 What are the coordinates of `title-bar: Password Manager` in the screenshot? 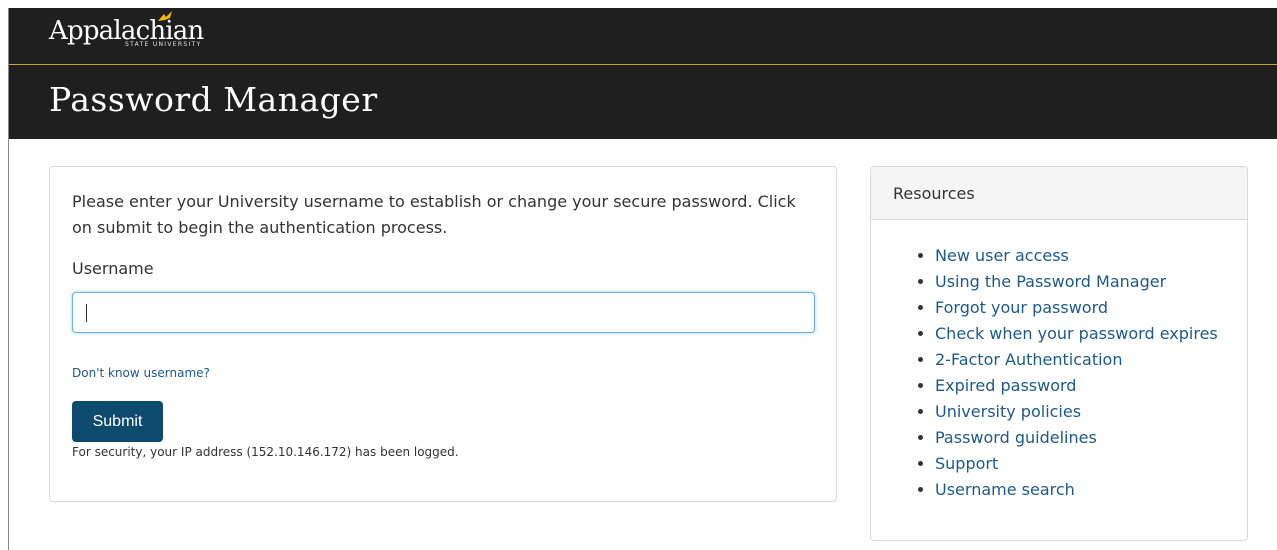 It's located at (643, 102).